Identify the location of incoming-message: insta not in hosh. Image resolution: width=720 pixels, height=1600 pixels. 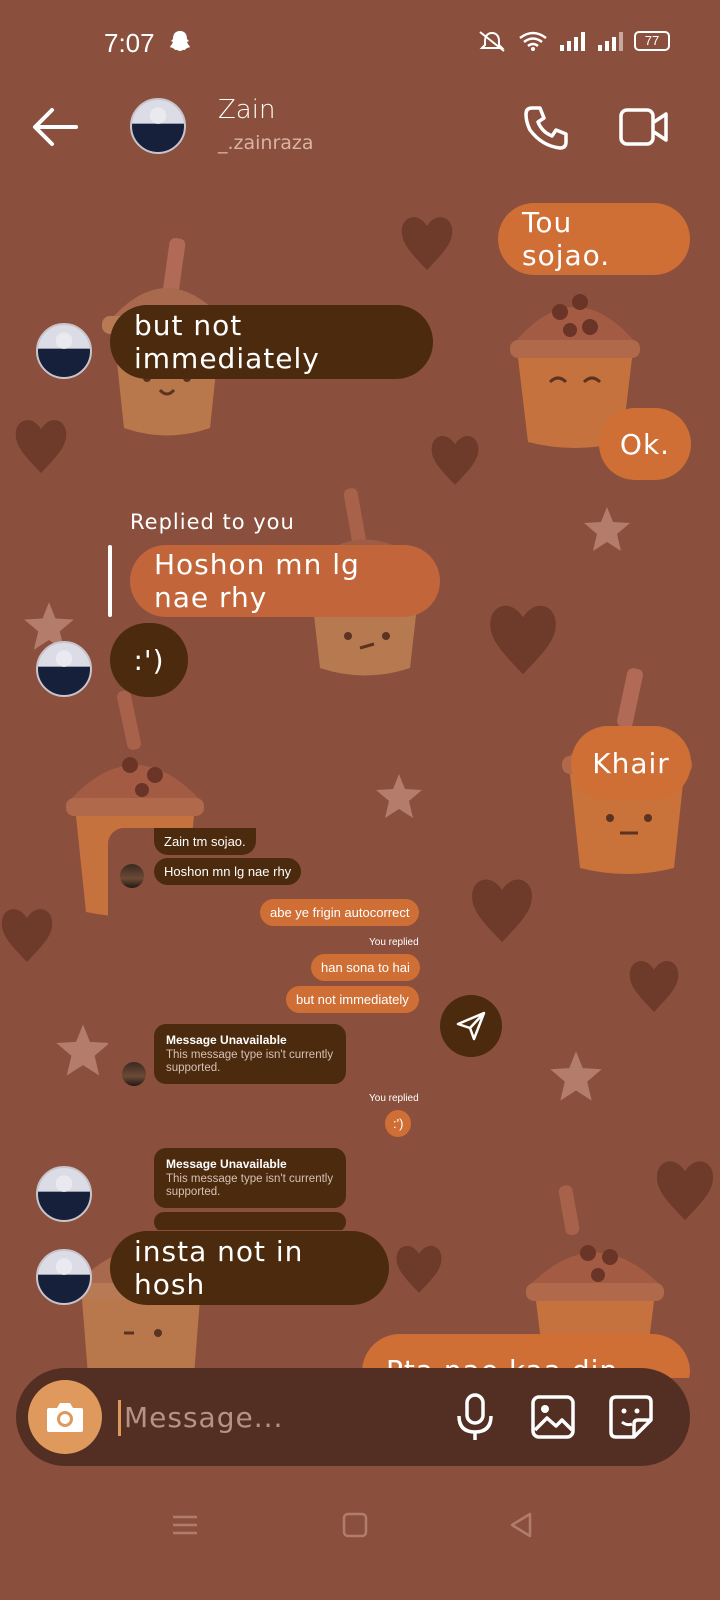
(249, 1268).